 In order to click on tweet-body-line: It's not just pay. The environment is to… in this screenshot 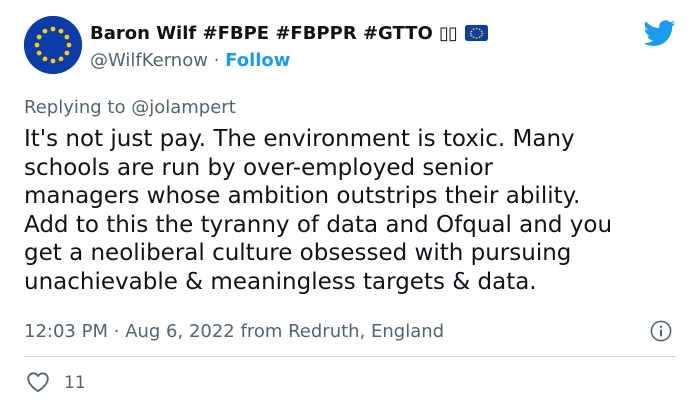, I will do `click(299, 139)`.